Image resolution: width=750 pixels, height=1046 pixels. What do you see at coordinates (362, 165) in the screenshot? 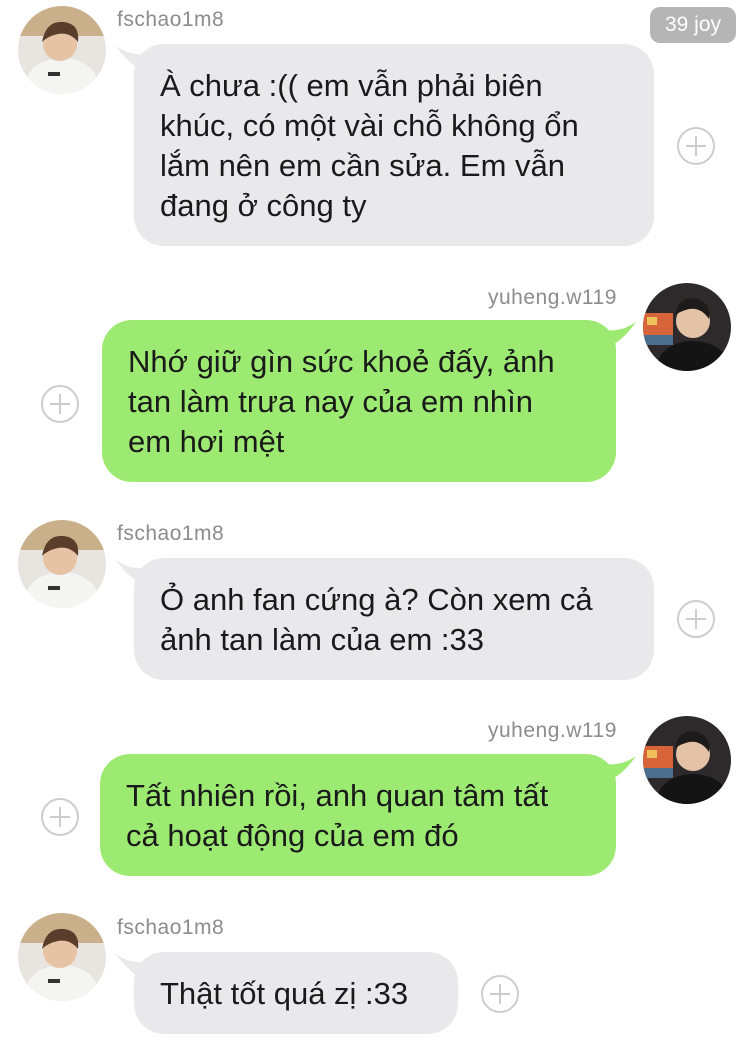
I see `message-line: lắm nên em cần sửa. Em vẫn` at bounding box center [362, 165].